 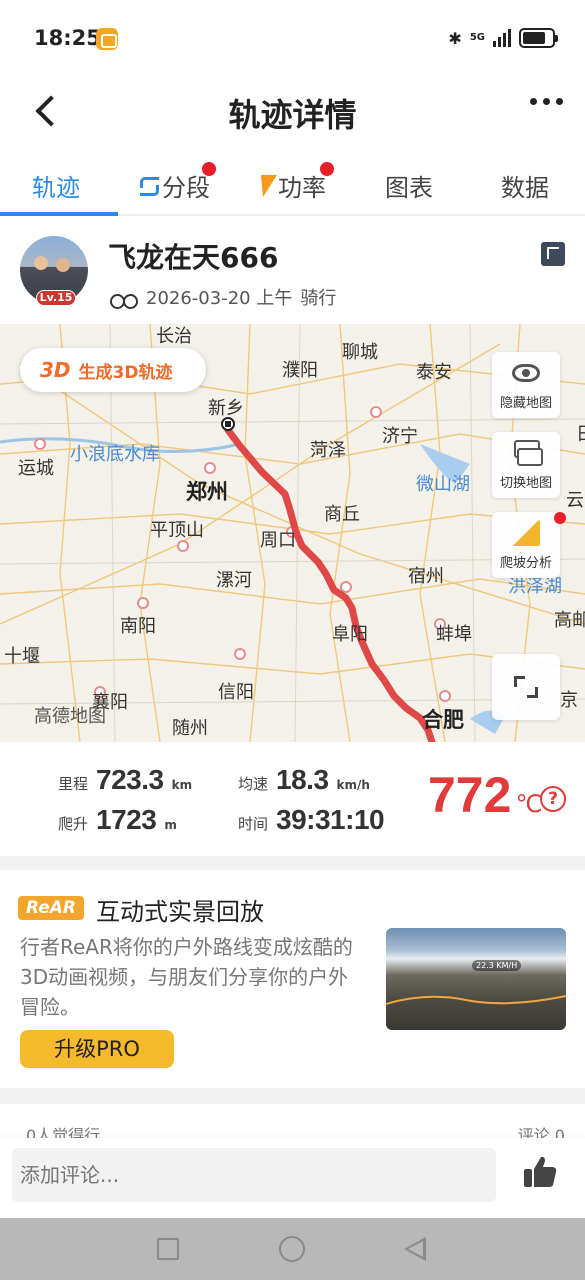 What do you see at coordinates (302, 779) in the screenshot?
I see `stat-avg-speed-value: 18.3` at bounding box center [302, 779].